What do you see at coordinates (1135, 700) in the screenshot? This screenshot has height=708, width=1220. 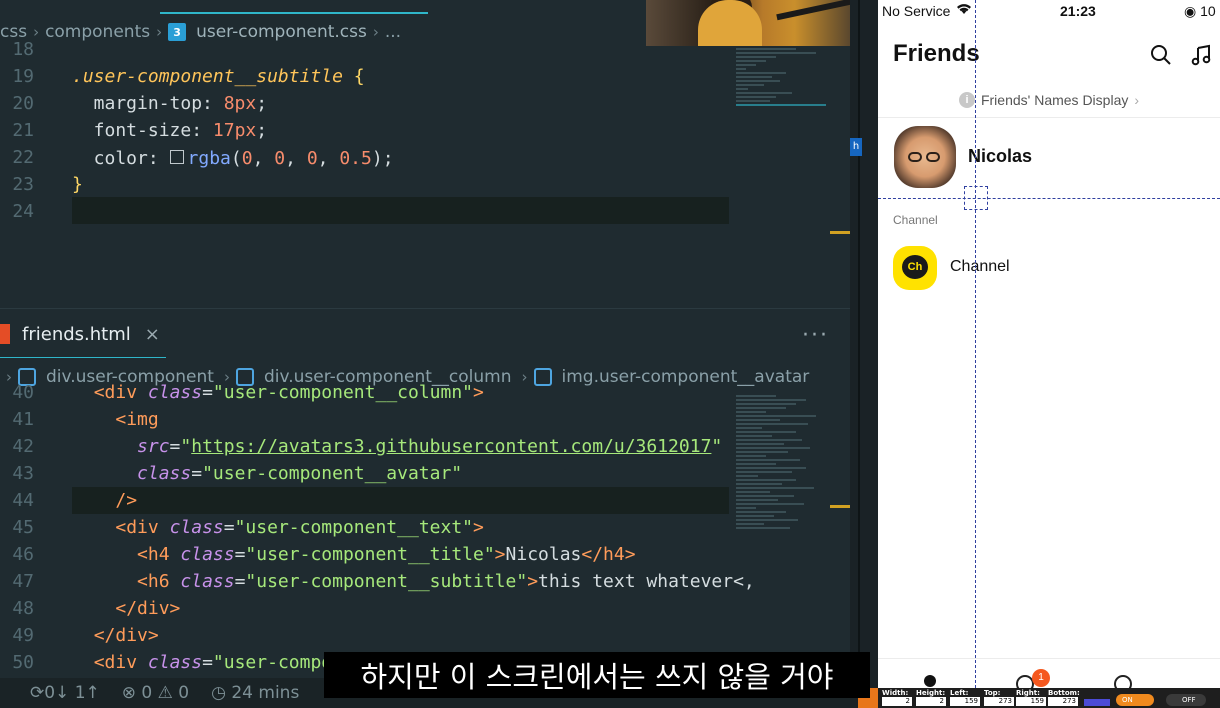 I see `toggle-on: ON` at bounding box center [1135, 700].